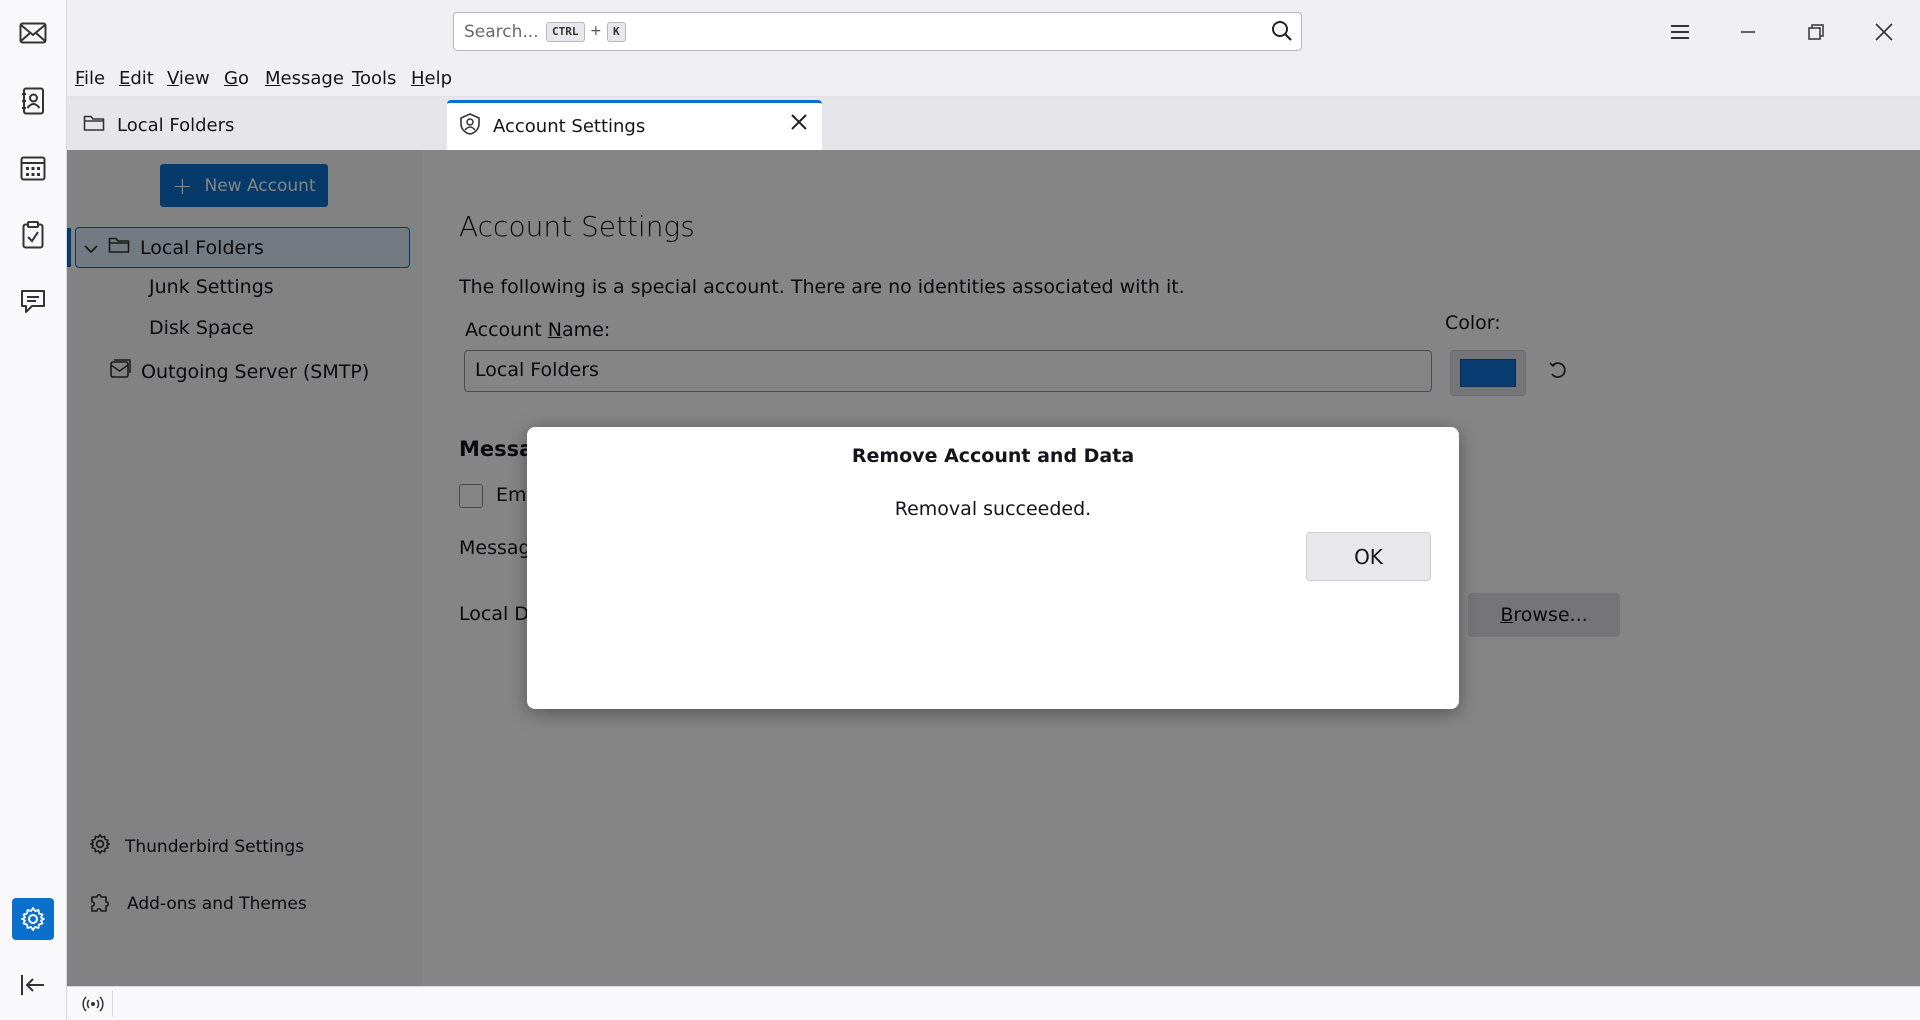 This screenshot has height=1020, width=1920. Describe the element at coordinates (93, 1004) in the screenshot. I see `online-status-icon` at that location.